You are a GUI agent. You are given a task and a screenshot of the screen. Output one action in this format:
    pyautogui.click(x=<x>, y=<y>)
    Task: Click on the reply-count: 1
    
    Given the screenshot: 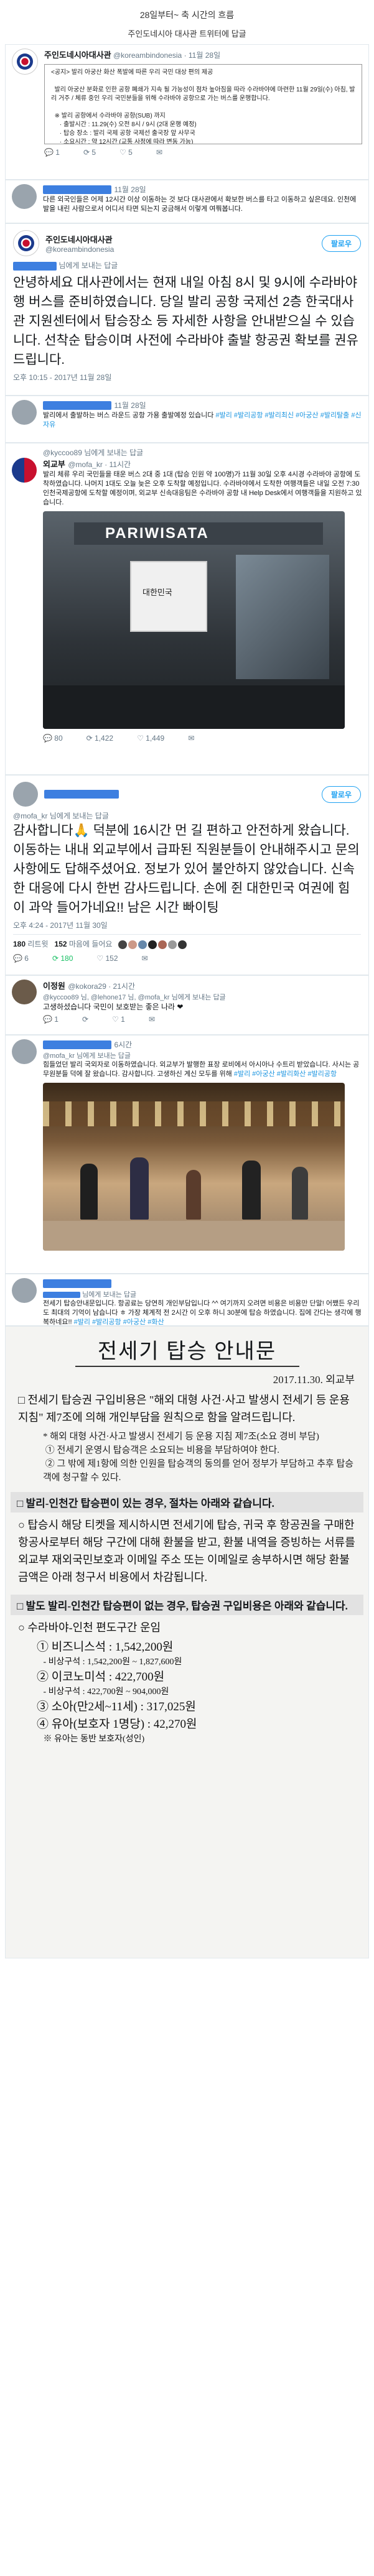 What is the action you would take?
    pyautogui.click(x=56, y=1020)
    